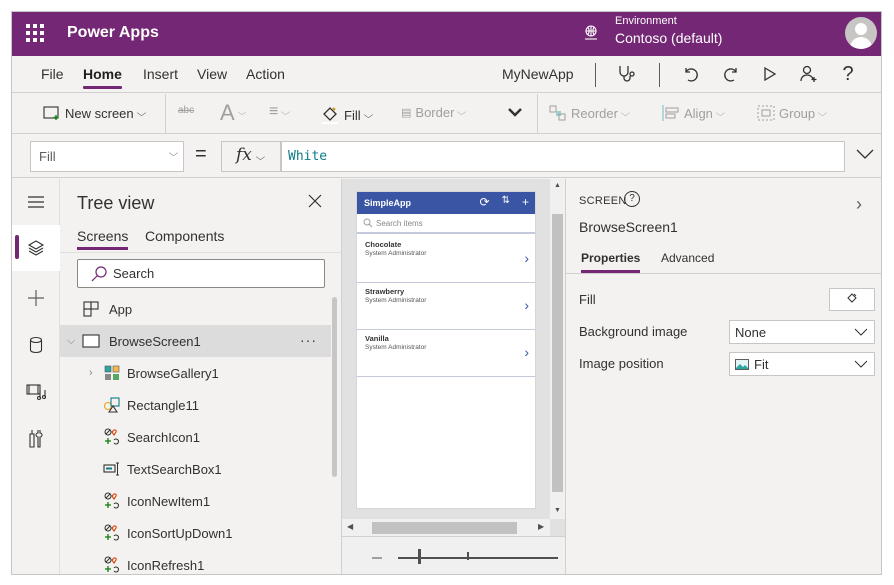 The width and height of the screenshot is (894, 585). What do you see at coordinates (454, 555) in the screenshot?
I see `zoom-bar` at bounding box center [454, 555].